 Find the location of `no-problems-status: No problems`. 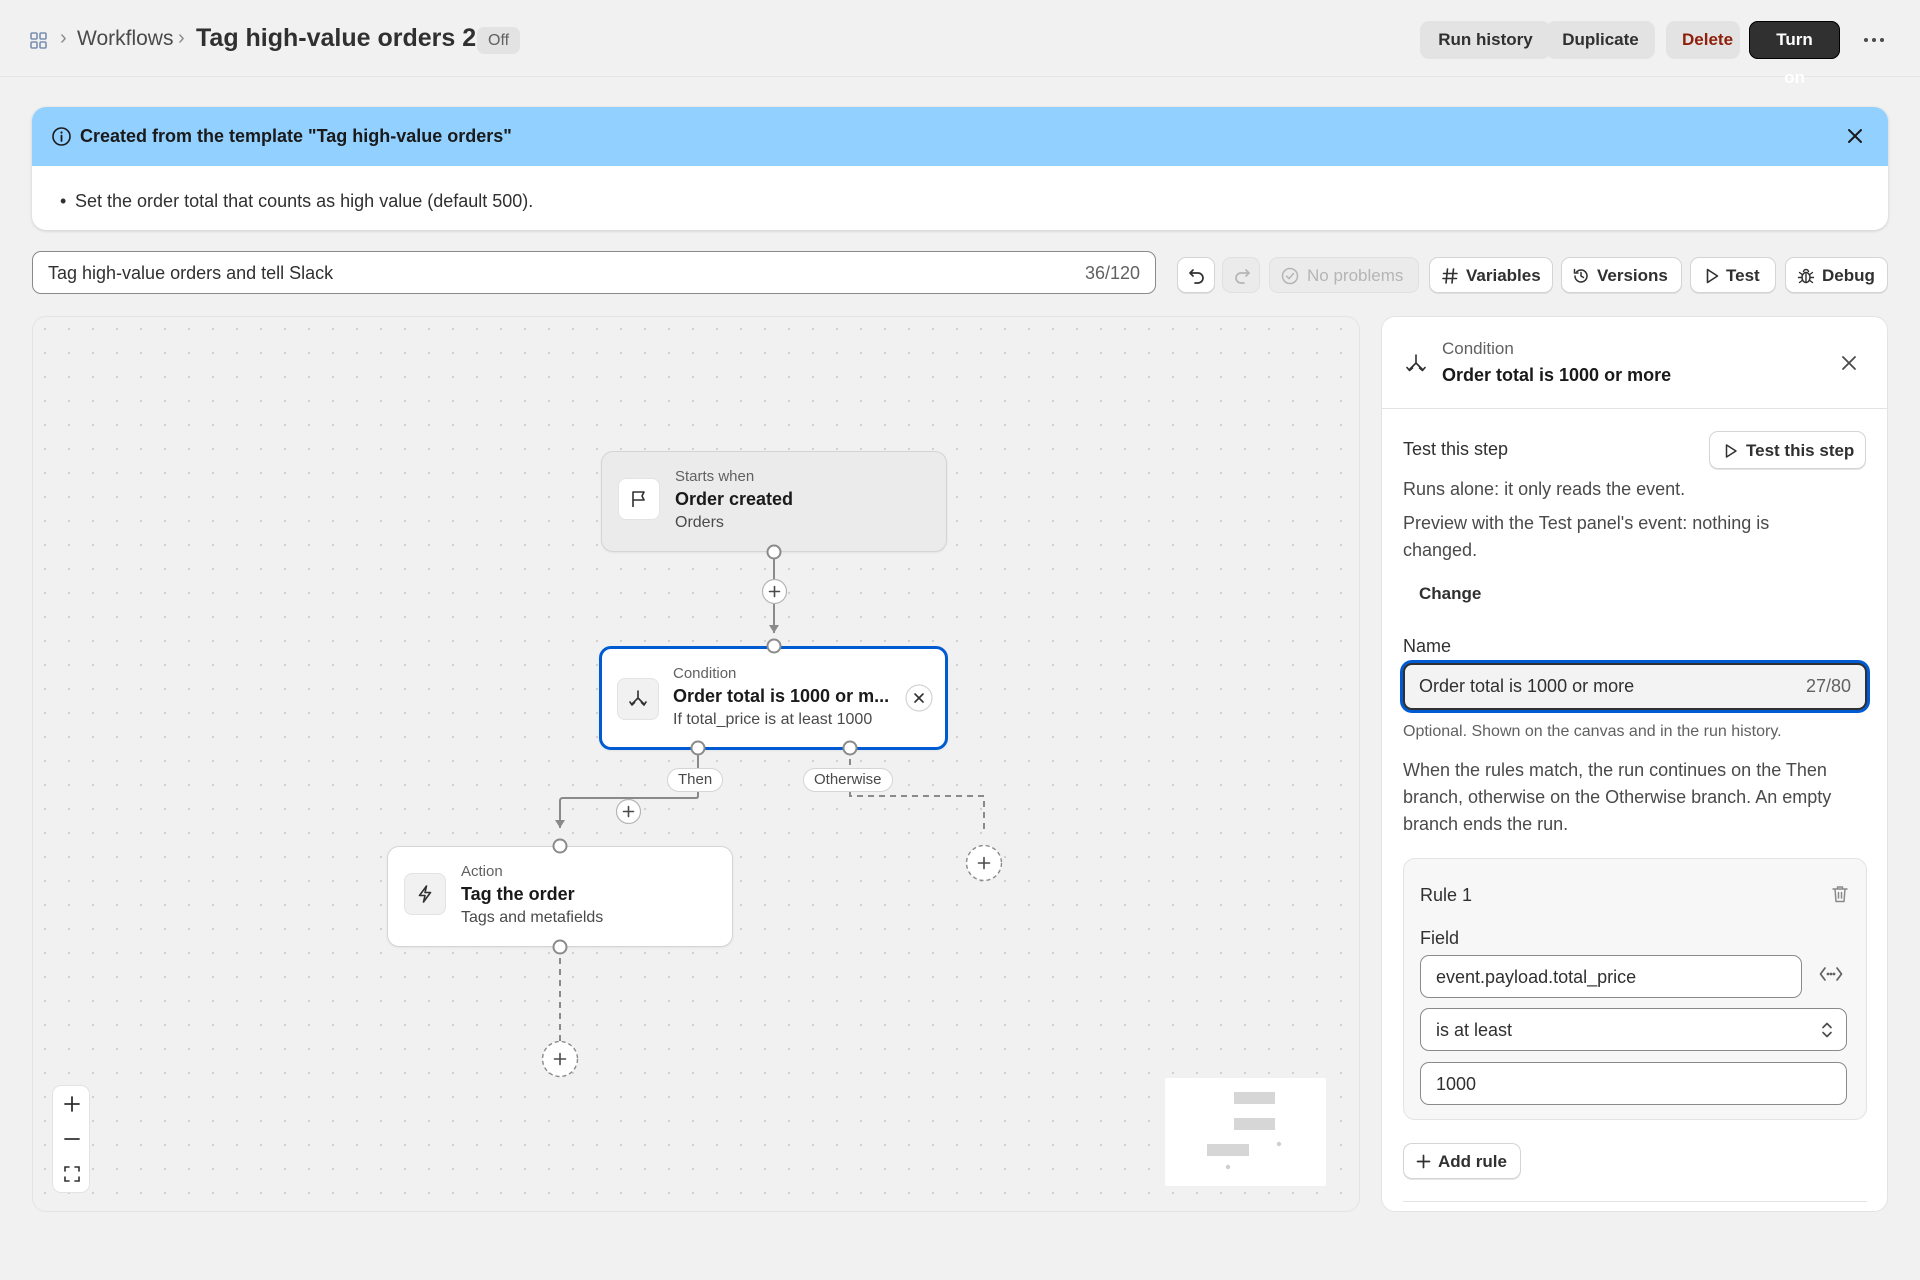

no-problems-status: No problems is located at coordinates (1344, 275).